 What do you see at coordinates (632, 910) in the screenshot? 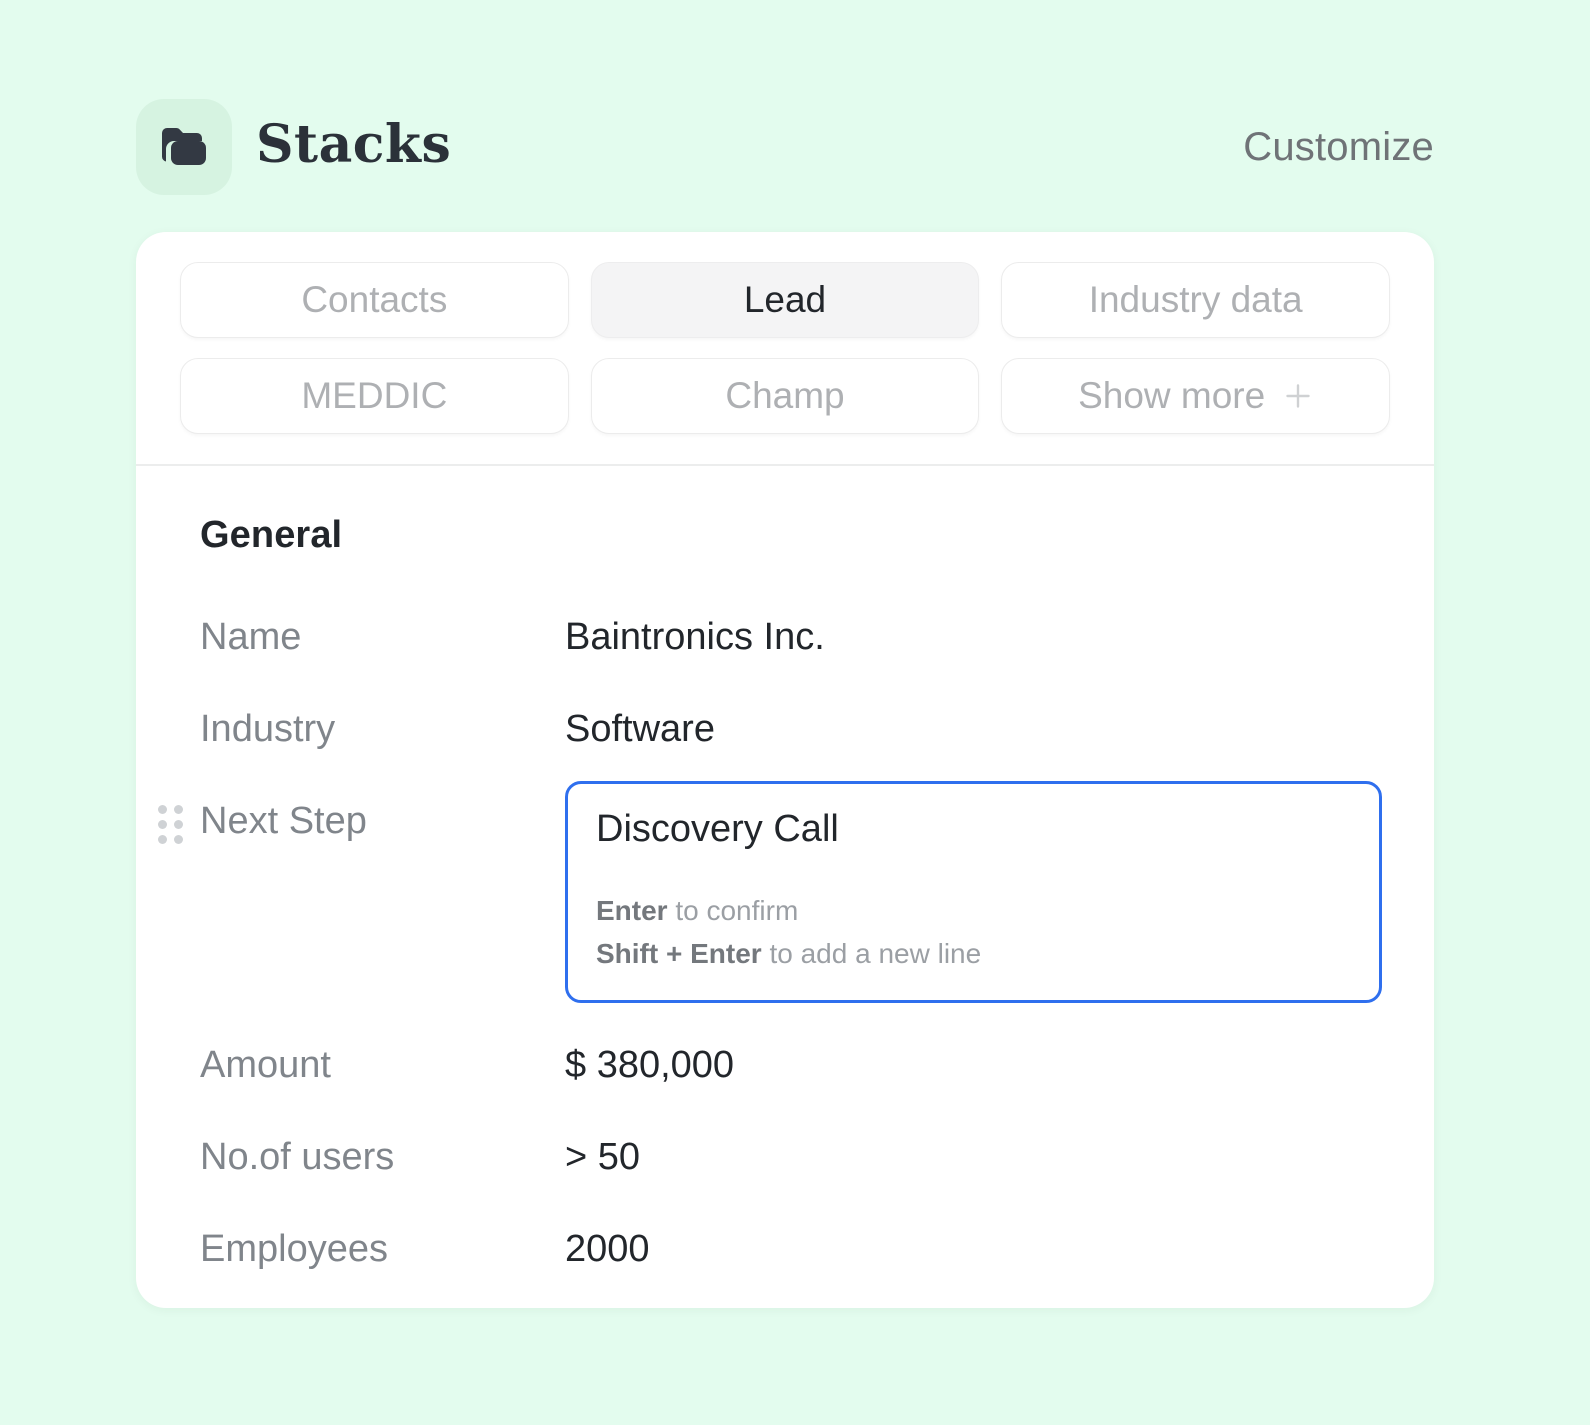
I see `hint-enter-key: Enter` at bounding box center [632, 910].